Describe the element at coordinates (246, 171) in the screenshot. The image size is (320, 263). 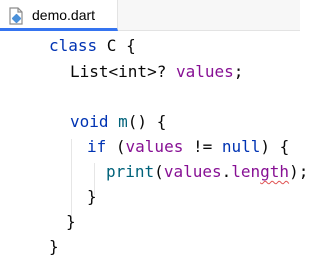
I see `property-name: len` at that location.